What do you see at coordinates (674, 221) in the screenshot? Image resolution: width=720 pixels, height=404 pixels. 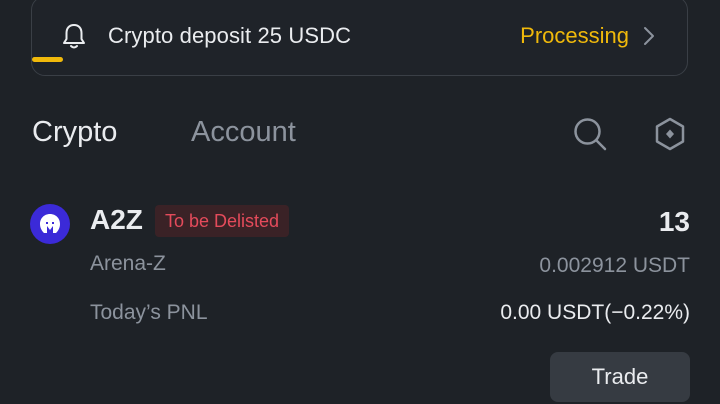 I see `asset-amount: 13` at bounding box center [674, 221].